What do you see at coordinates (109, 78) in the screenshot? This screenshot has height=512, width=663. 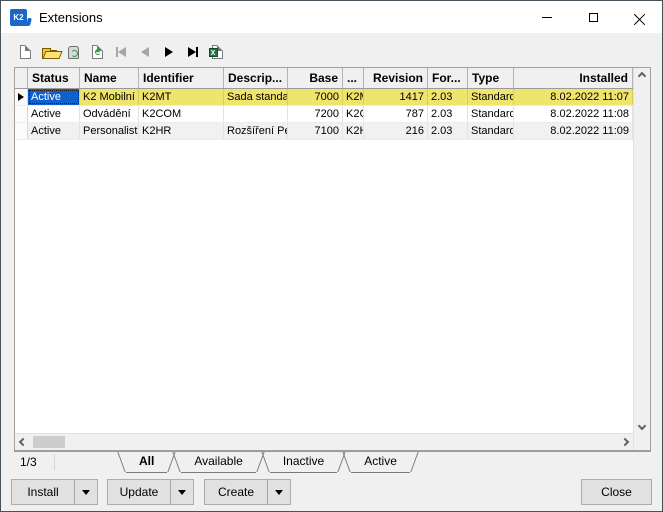 I see `column-header-name: Name` at bounding box center [109, 78].